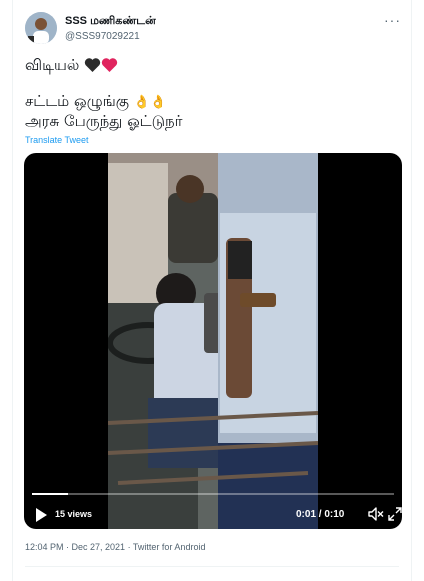 Image resolution: width=424 pixels, height=581 pixels. I want to click on timestamp: 12:04 PM · Dec 27, 2021, so click(75, 547).